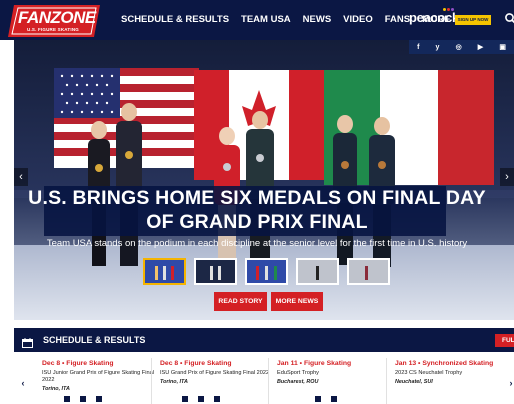 This screenshot has width=514, height=404. Describe the element at coordinates (317, 19) in the screenshot. I see `nav-news: NEWS` at that location.